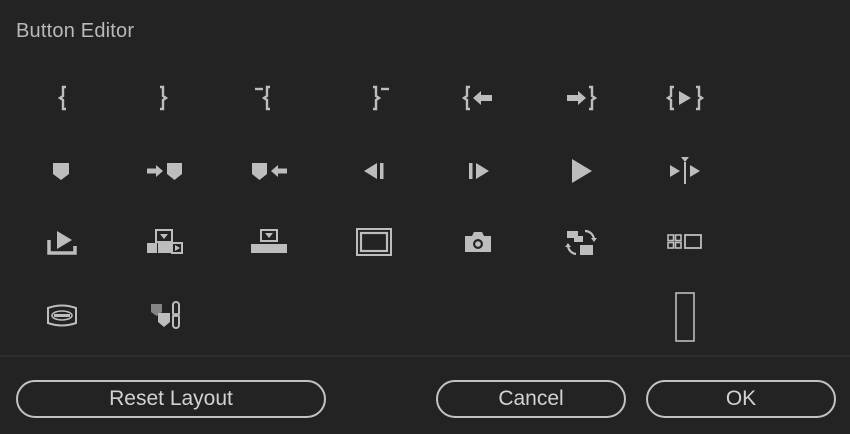 This screenshot has width=850, height=434. Describe the element at coordinates (580, 98) in the screenshot. I see `go-to-out-icon` at that location.